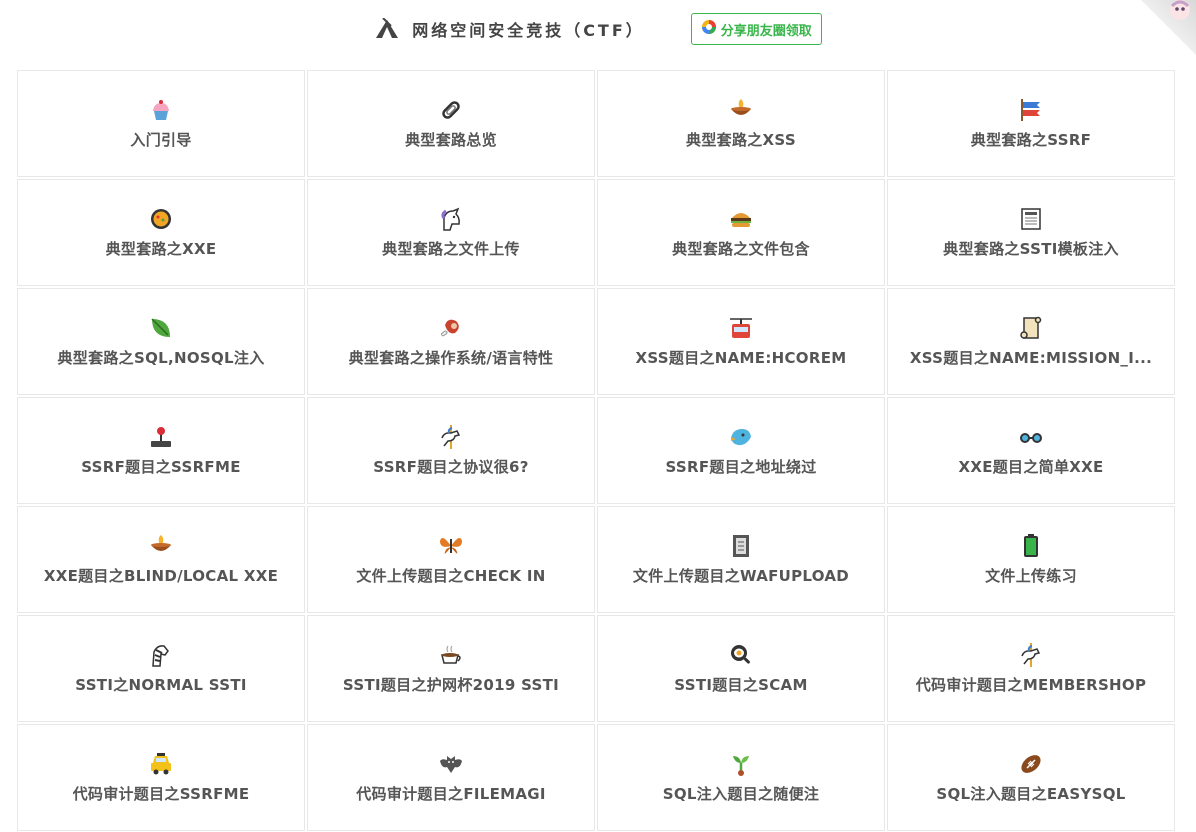 The width and height of the screenshot is (1196, 832). I want to click on course-card: SSRF题目之协议很6?, so click(451, 450).